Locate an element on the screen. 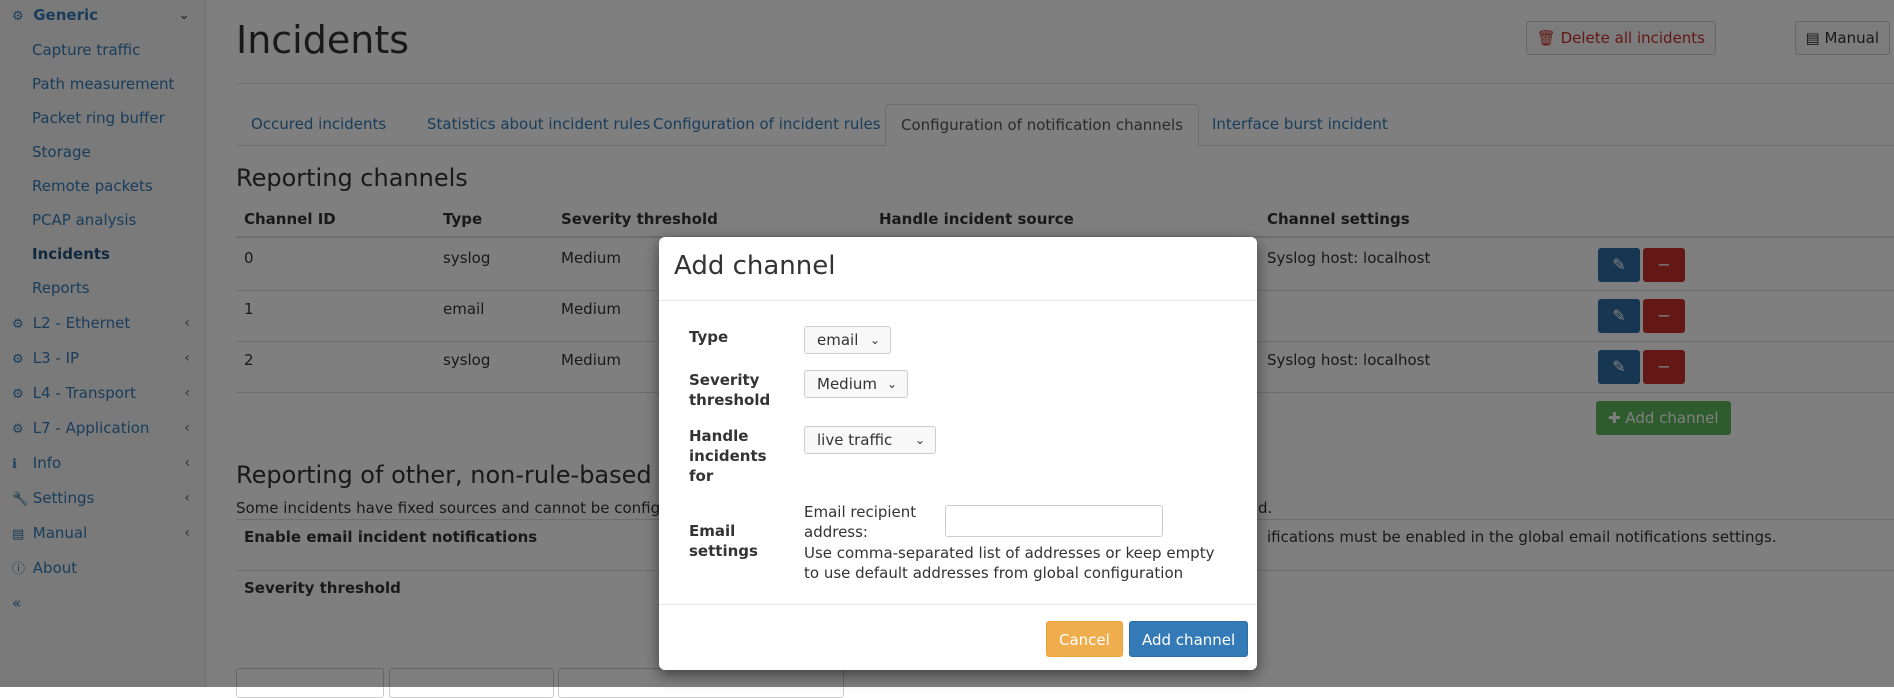 This screenshot has width=1894, height=698. email-recipient-input is located at coordinates (1054, 521).